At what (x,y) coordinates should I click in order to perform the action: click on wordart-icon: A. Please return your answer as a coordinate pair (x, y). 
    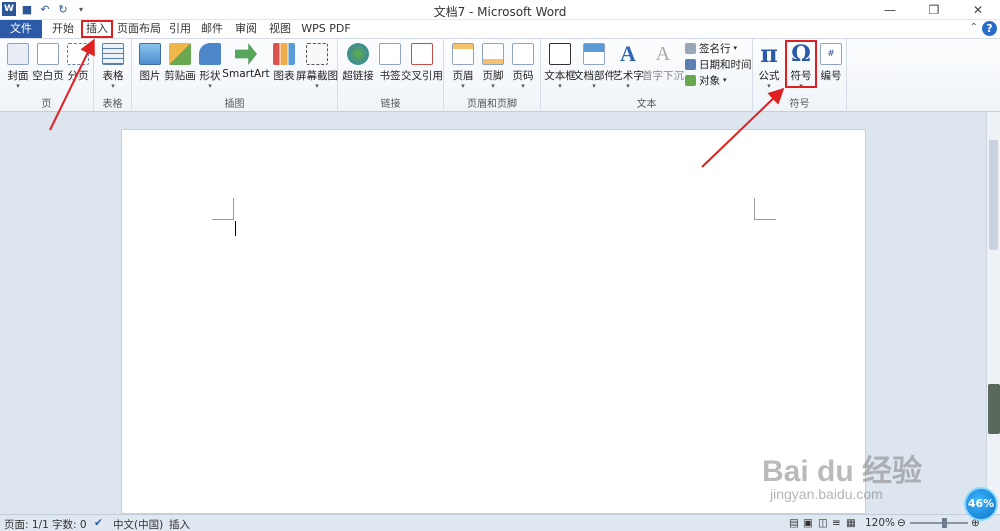
    Looking at the image, I should click on (628, 53).